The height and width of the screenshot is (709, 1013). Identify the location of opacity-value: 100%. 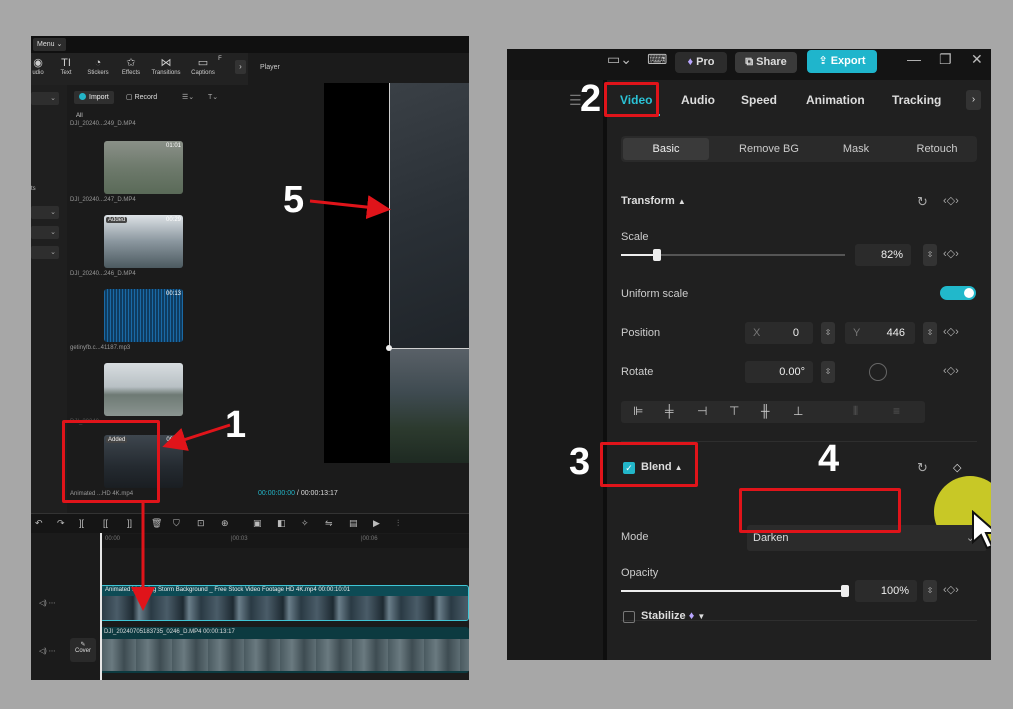
(886, 591).